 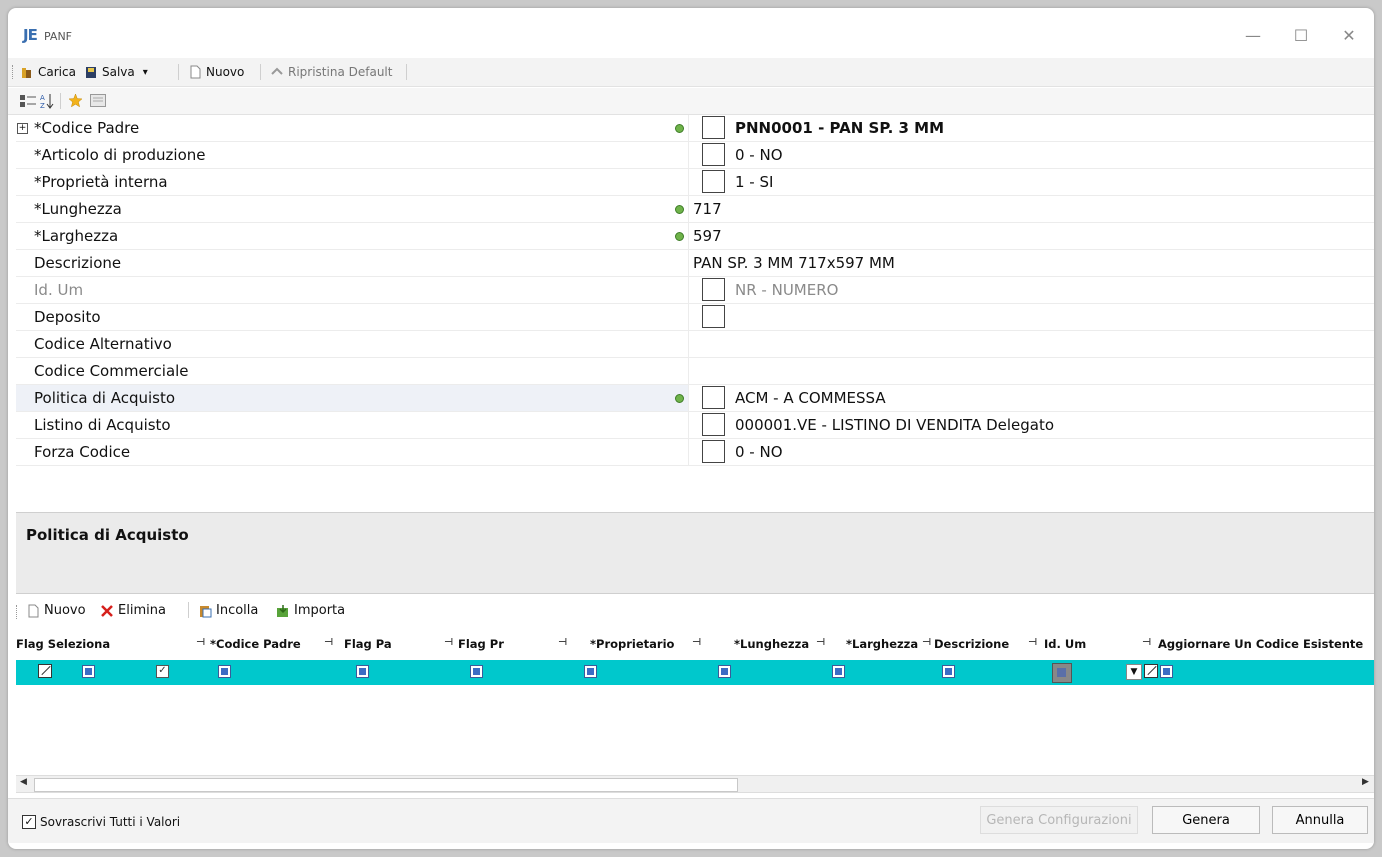 I want to click on property-row-forza-codice: Forza Codice 0 - NO, so click(x=695, y=452).